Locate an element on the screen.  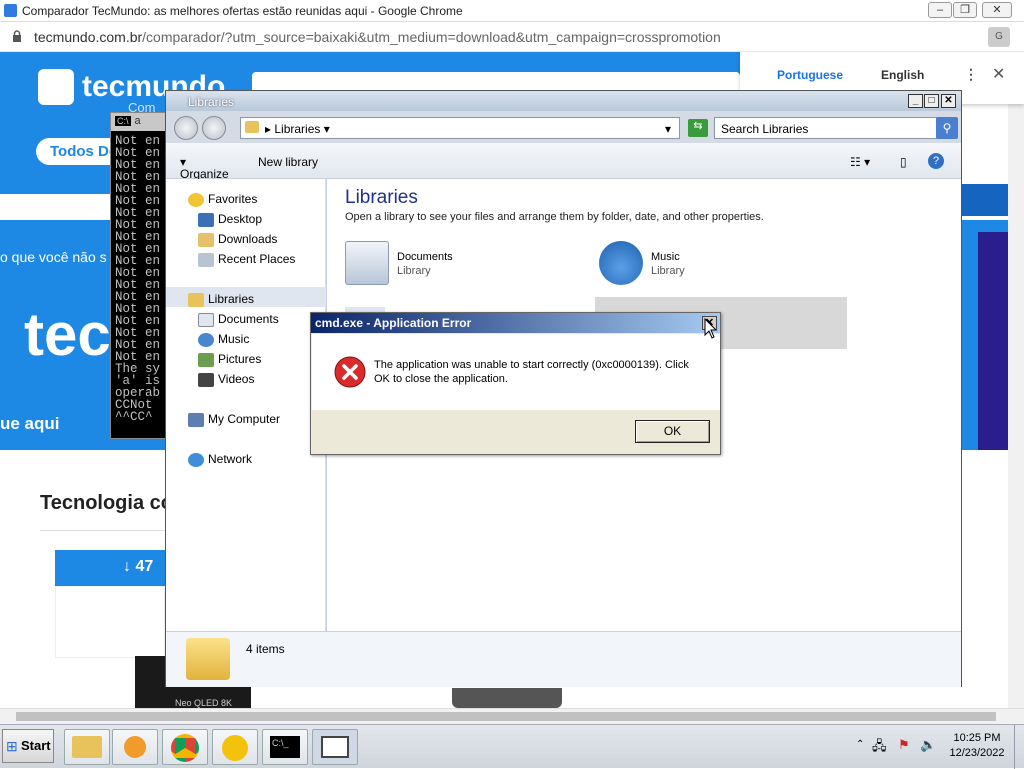
clock-date: 12/23/2022 is located at coordinates (977, 753).